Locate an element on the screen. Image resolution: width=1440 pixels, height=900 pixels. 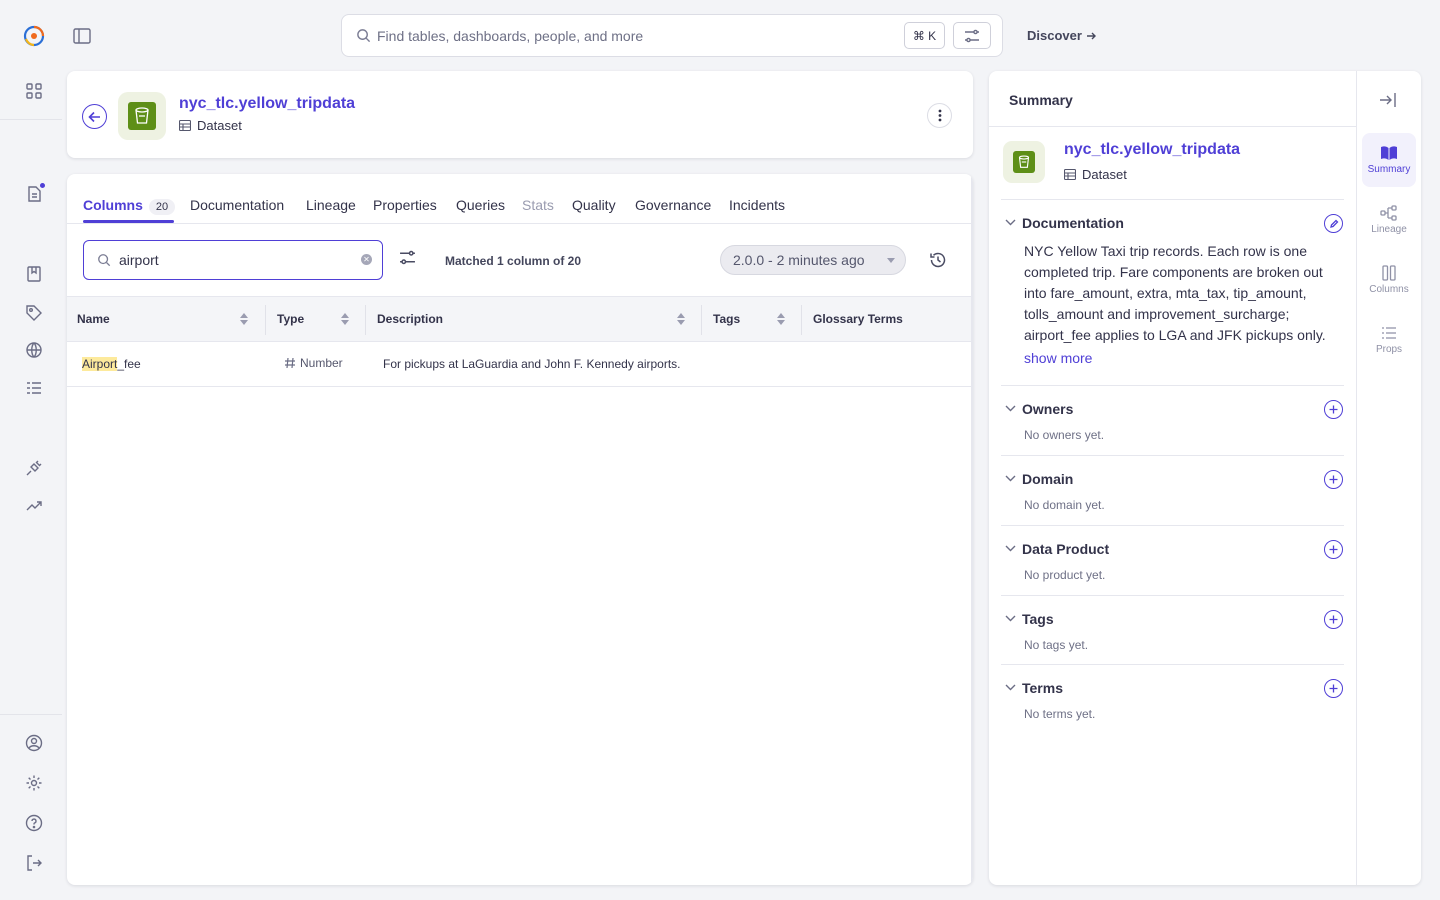
column-type-label: Number is located at coordinates (321, 363).